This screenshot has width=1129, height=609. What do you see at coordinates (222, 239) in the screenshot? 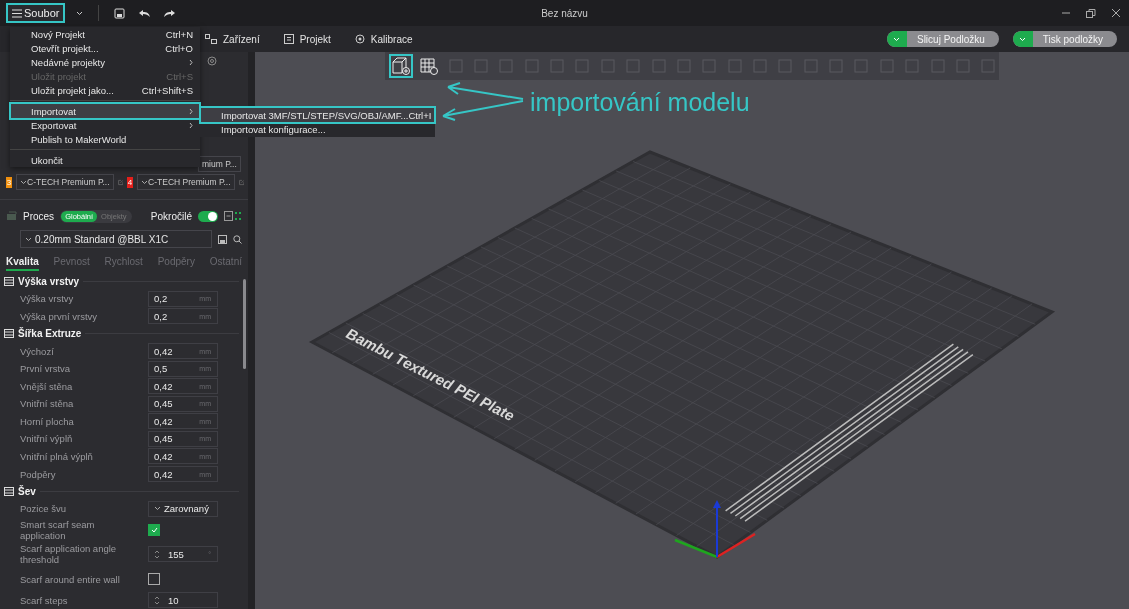
I see `save-icon` at bounding box center [222, 239].